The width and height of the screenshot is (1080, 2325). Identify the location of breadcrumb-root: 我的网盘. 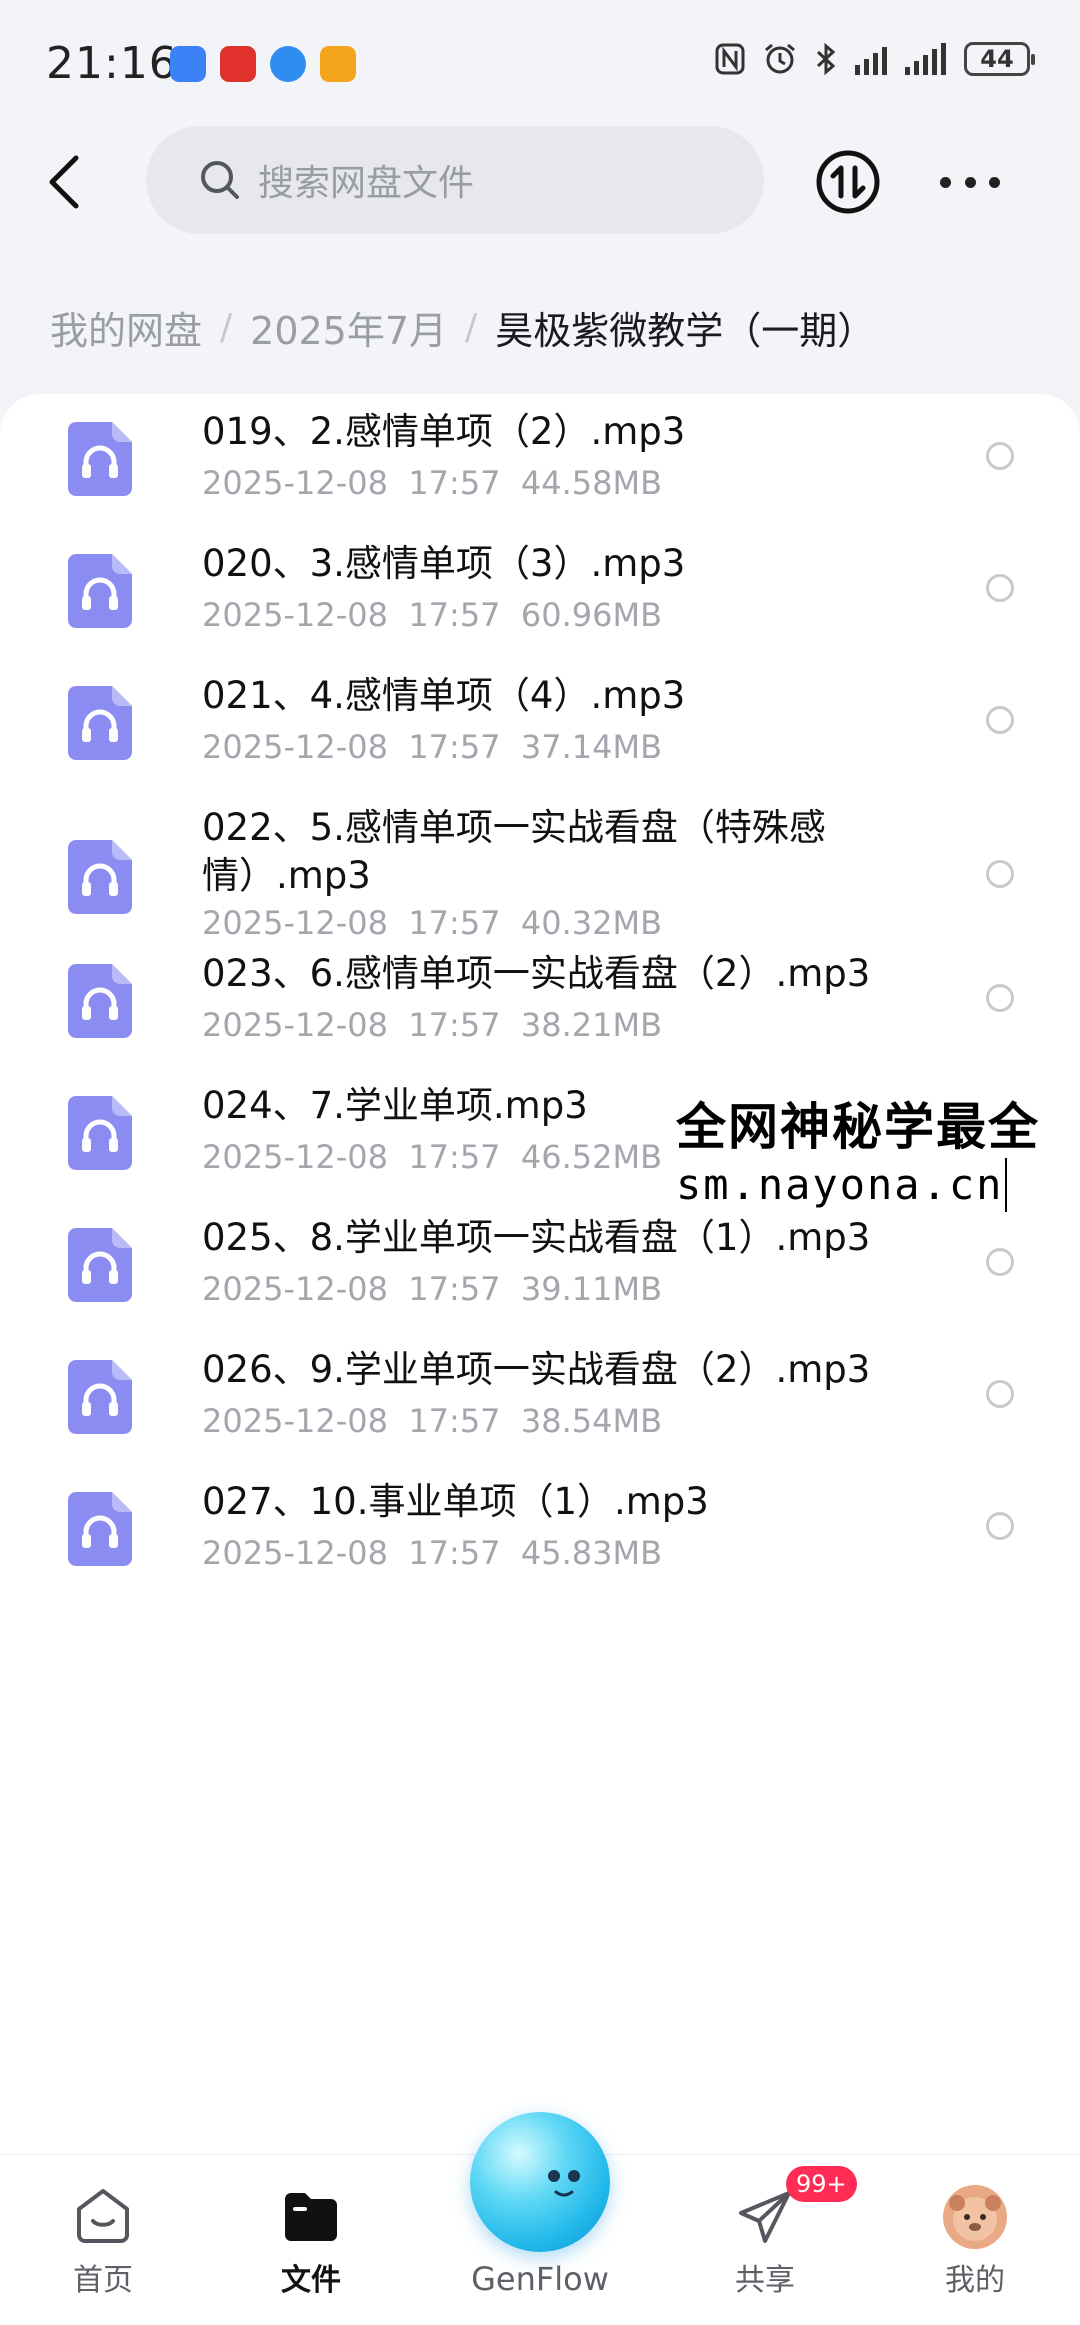
(126, 327).